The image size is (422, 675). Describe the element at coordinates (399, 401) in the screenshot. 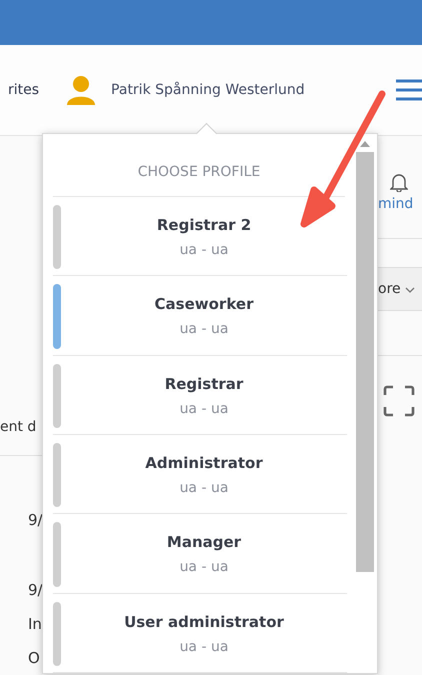

I see `fullscreen-icon` at that location.